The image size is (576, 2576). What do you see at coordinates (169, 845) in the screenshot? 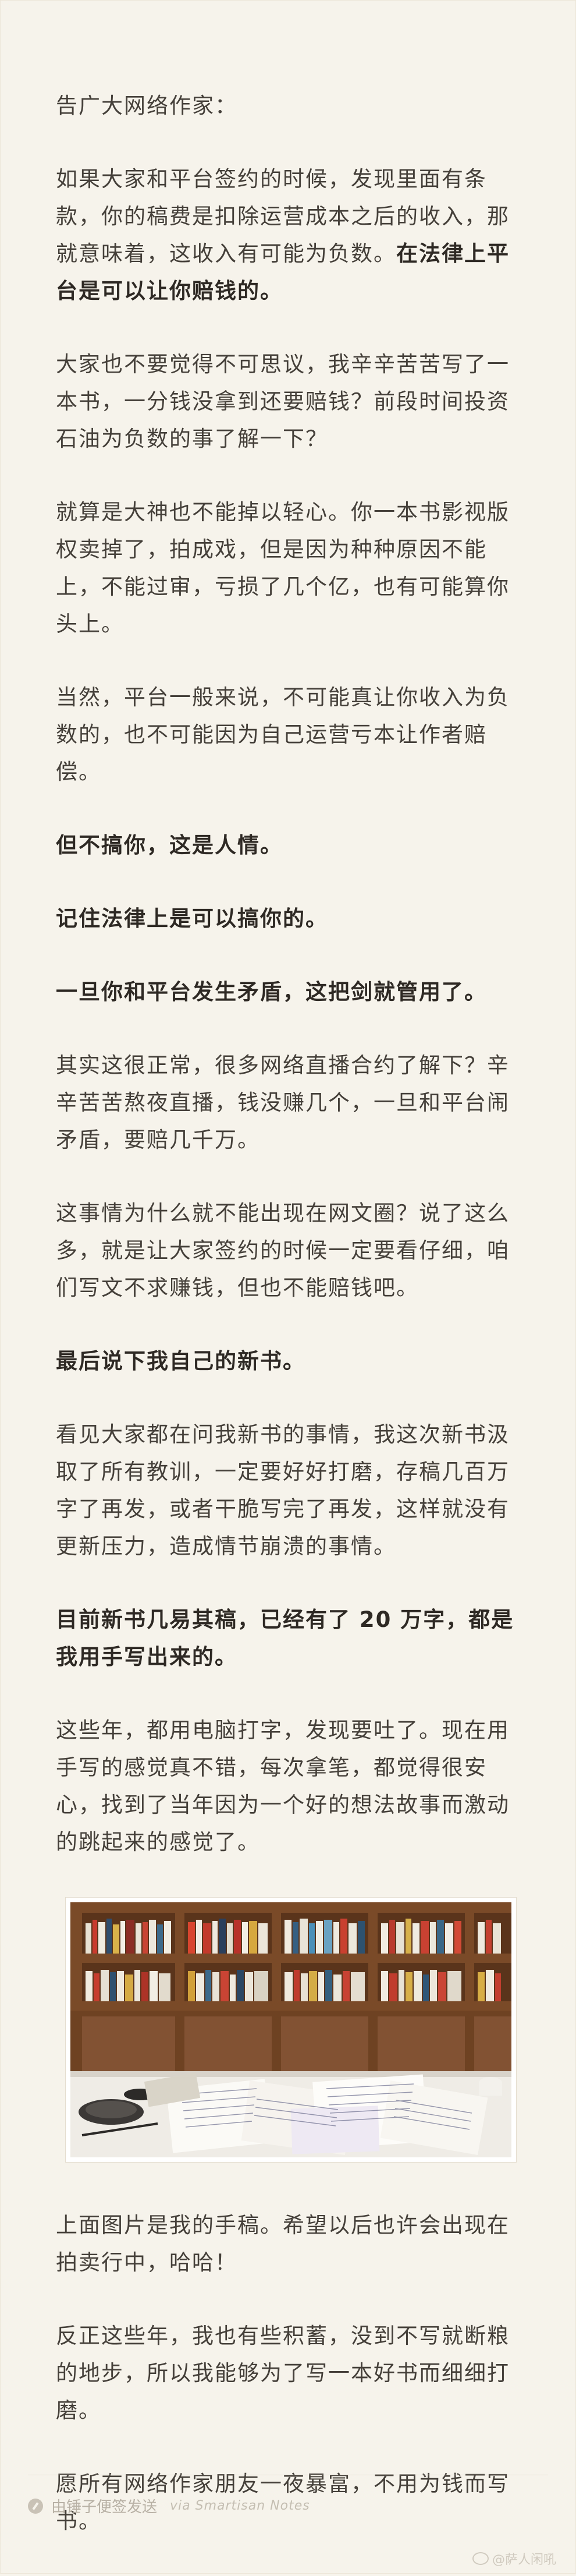
I see `paragraph-human-relation: 但不搞你，这是人情。` at bounding box center [169, 845].